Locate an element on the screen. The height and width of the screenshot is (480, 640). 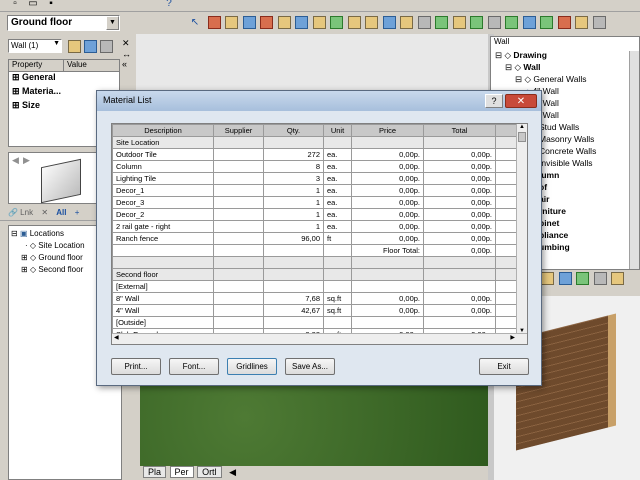
column-header: Qty. is located at coordinates (293, 130).